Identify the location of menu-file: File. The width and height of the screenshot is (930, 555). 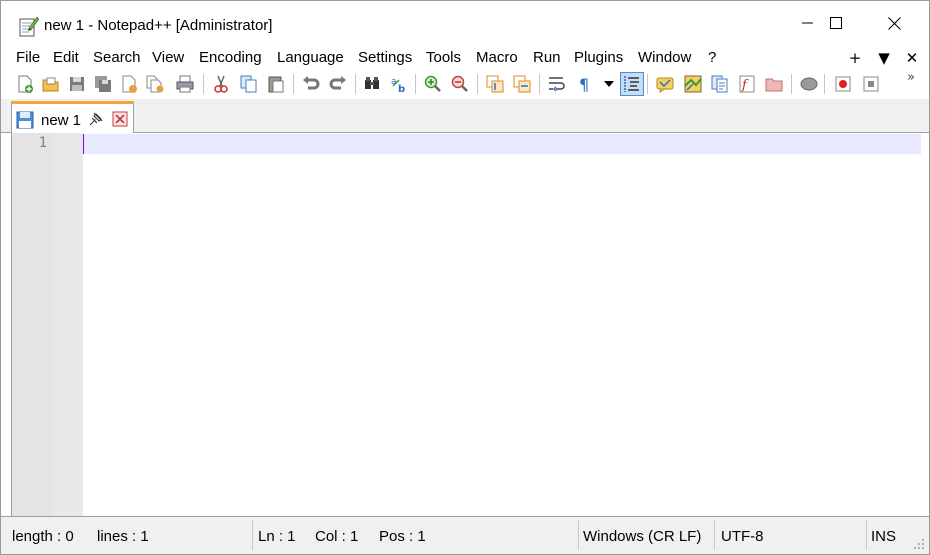
(28, 57).